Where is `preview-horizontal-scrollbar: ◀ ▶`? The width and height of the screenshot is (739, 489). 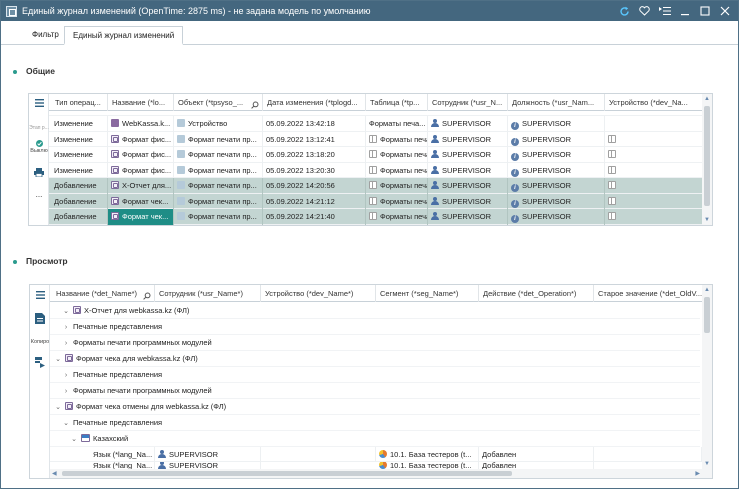
preview-horizontal-scrollbar: ◀ ▶ is located at coordinates (376, 473).